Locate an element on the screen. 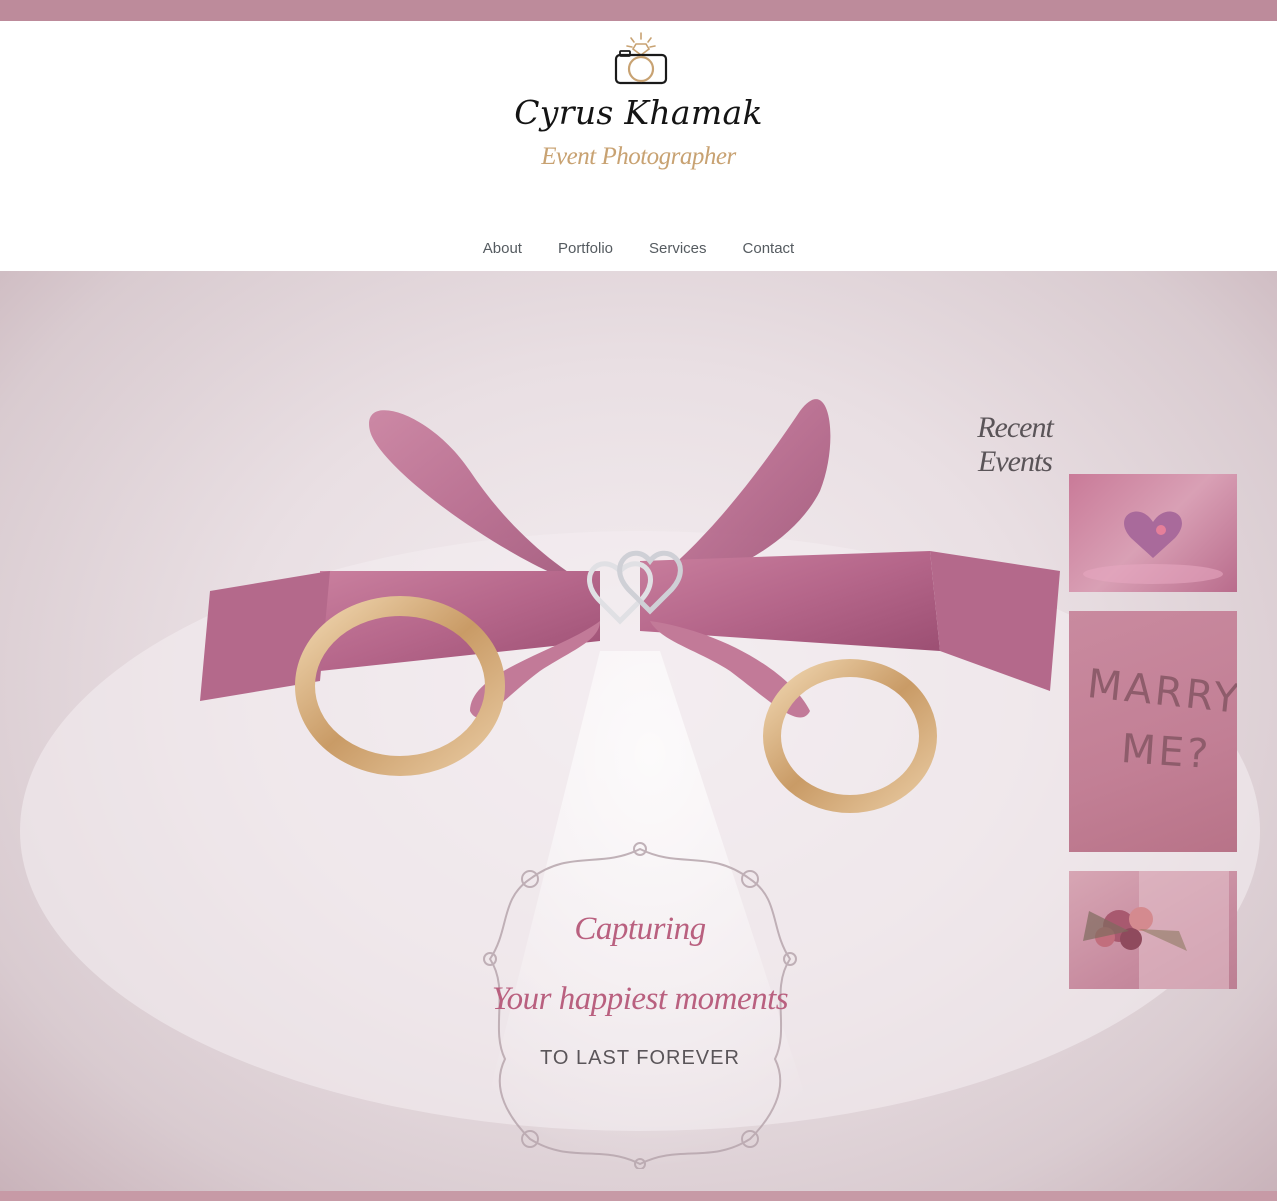 Image resolution: width=1277 pixels, height=1201 pixels. top-accent-bar is located at coordinates (638, 10).